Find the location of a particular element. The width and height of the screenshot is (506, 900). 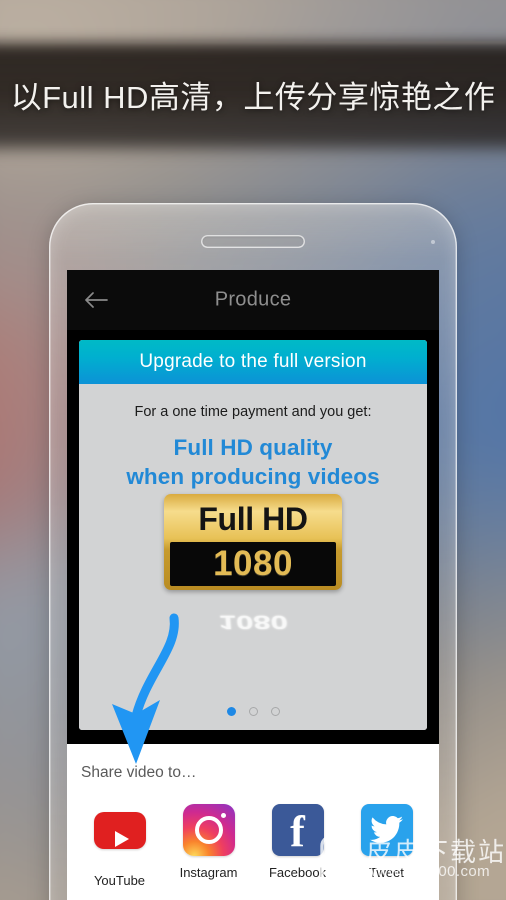

badge-reflection: 1080 is located at coordinates (253, 622).